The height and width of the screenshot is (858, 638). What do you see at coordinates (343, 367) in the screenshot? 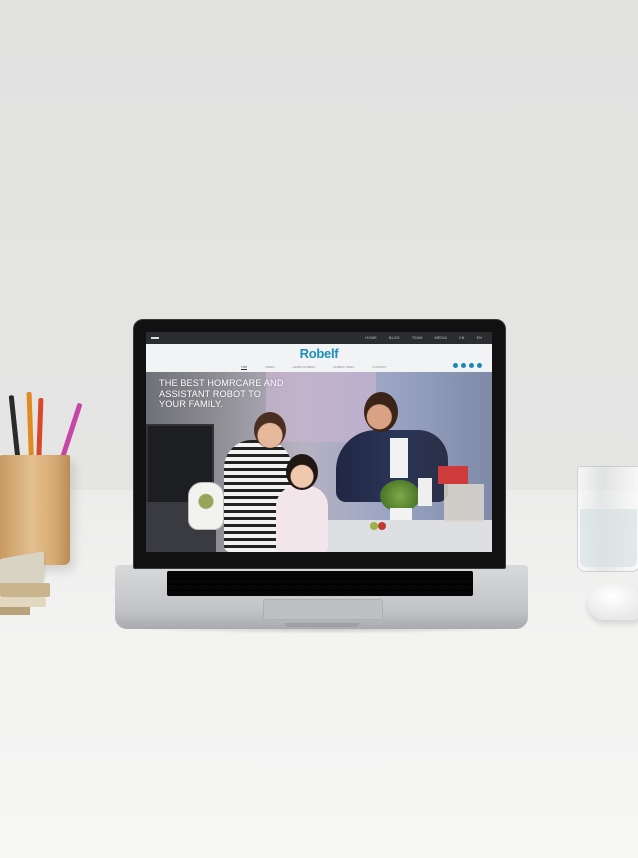
I see `subnav-spec: ROBELF SPEC` at bounding box center [343, 367].